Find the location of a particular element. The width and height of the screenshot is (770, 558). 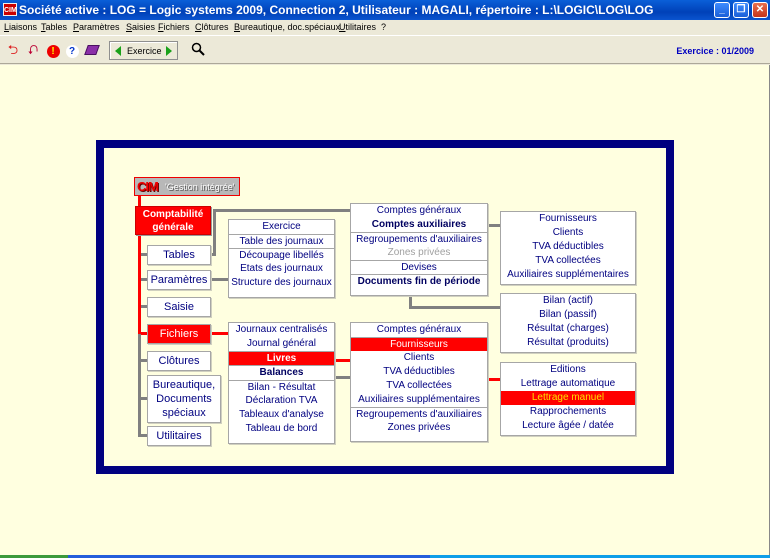

restore-button: ❐ is located at coordinates (741, 10).